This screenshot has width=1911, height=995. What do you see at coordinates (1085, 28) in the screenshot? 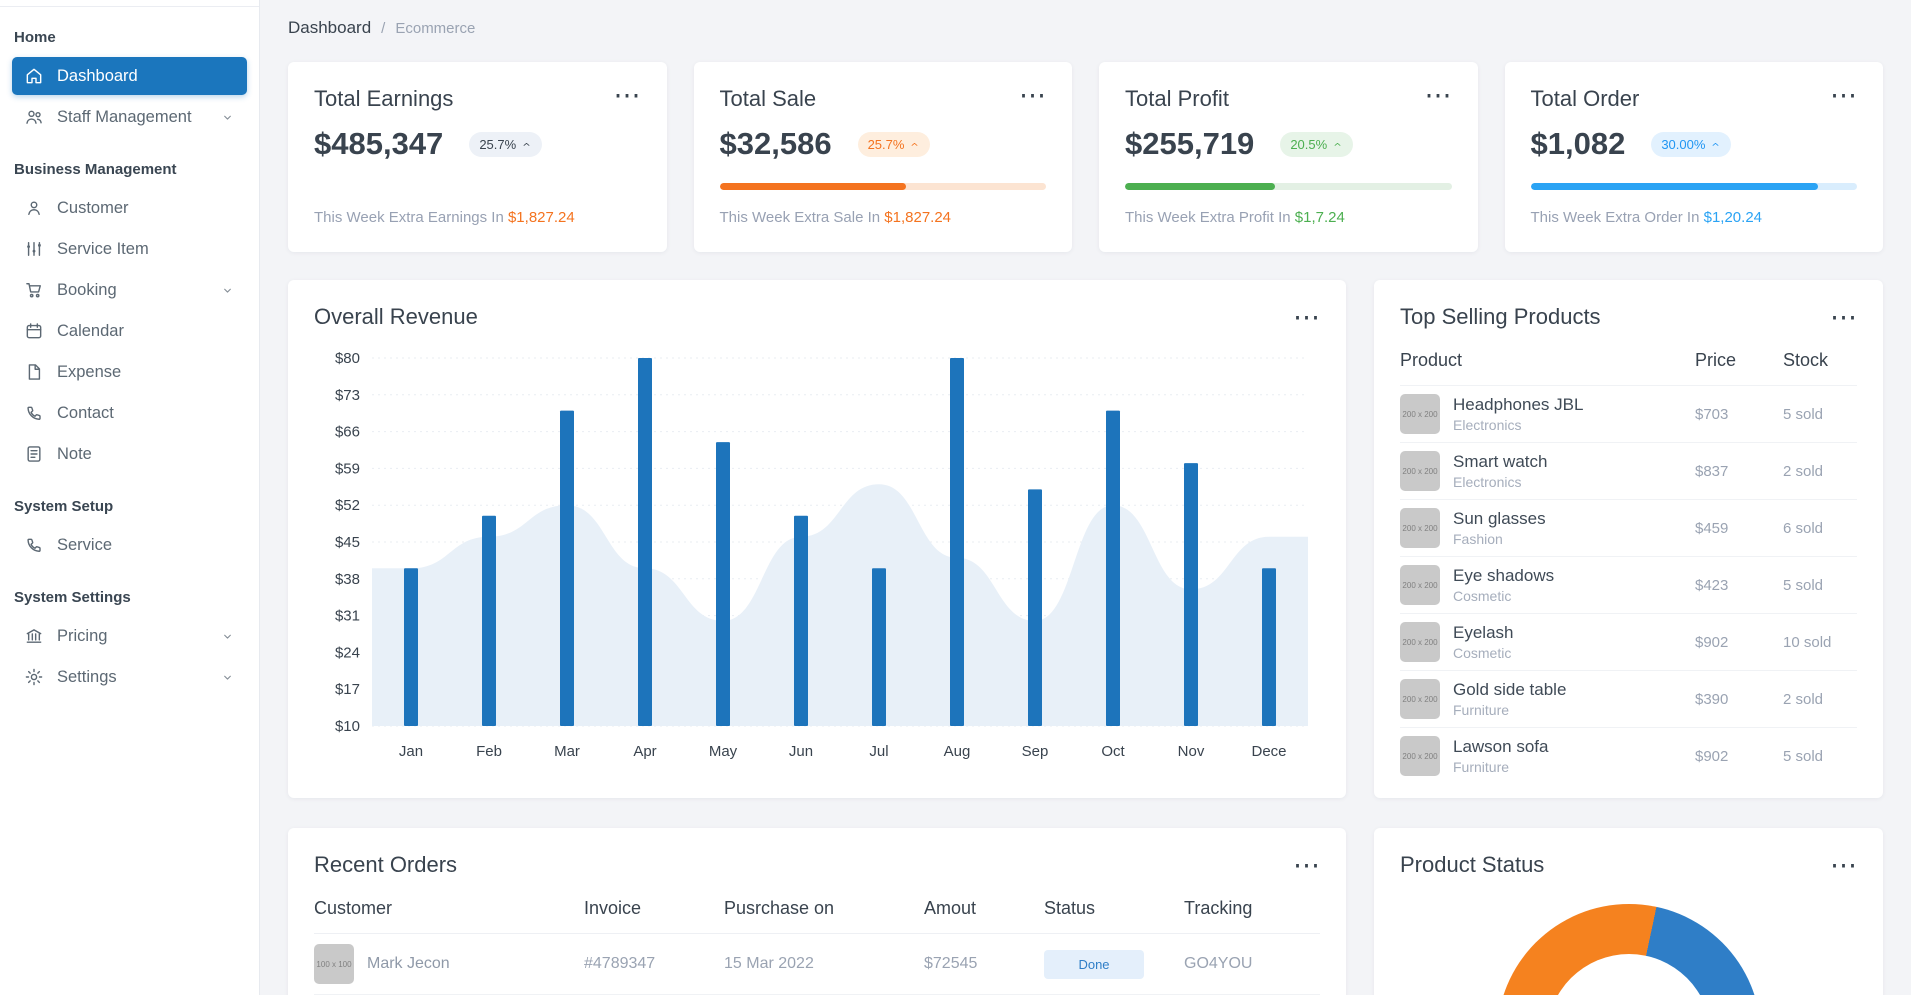
I see `breadcrumb: Dashboard / Ecommerce` at bounding box center [1085, 28].